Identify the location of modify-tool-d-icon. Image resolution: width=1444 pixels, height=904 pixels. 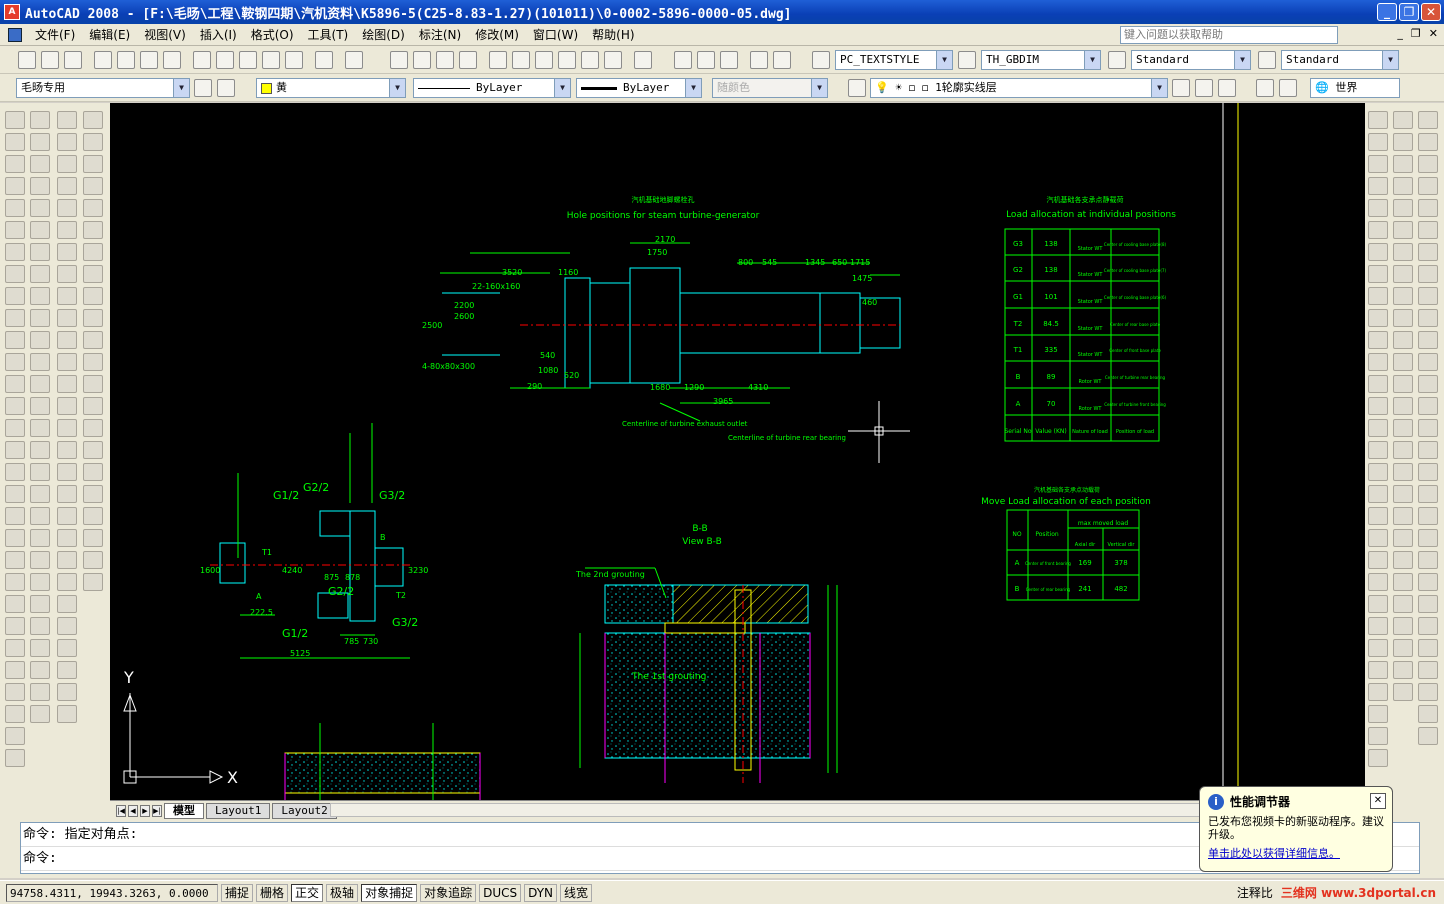
(1403, 450).